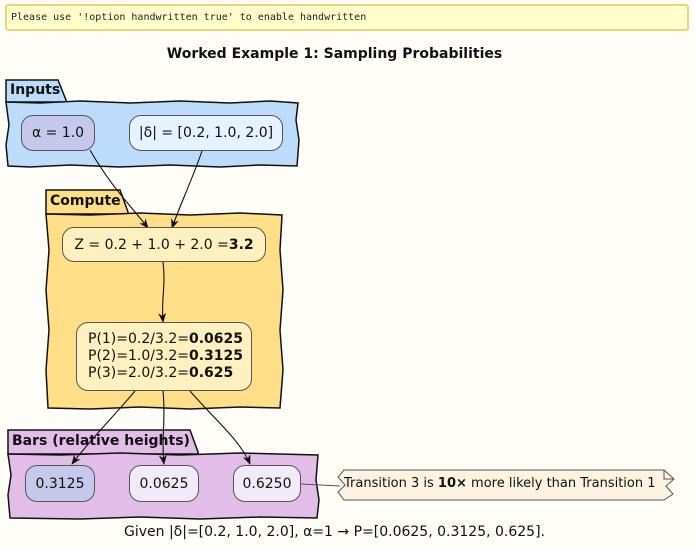 The image size is (695, 549). I want to click on package-inputs-label: Inputs, so click(35, 90).